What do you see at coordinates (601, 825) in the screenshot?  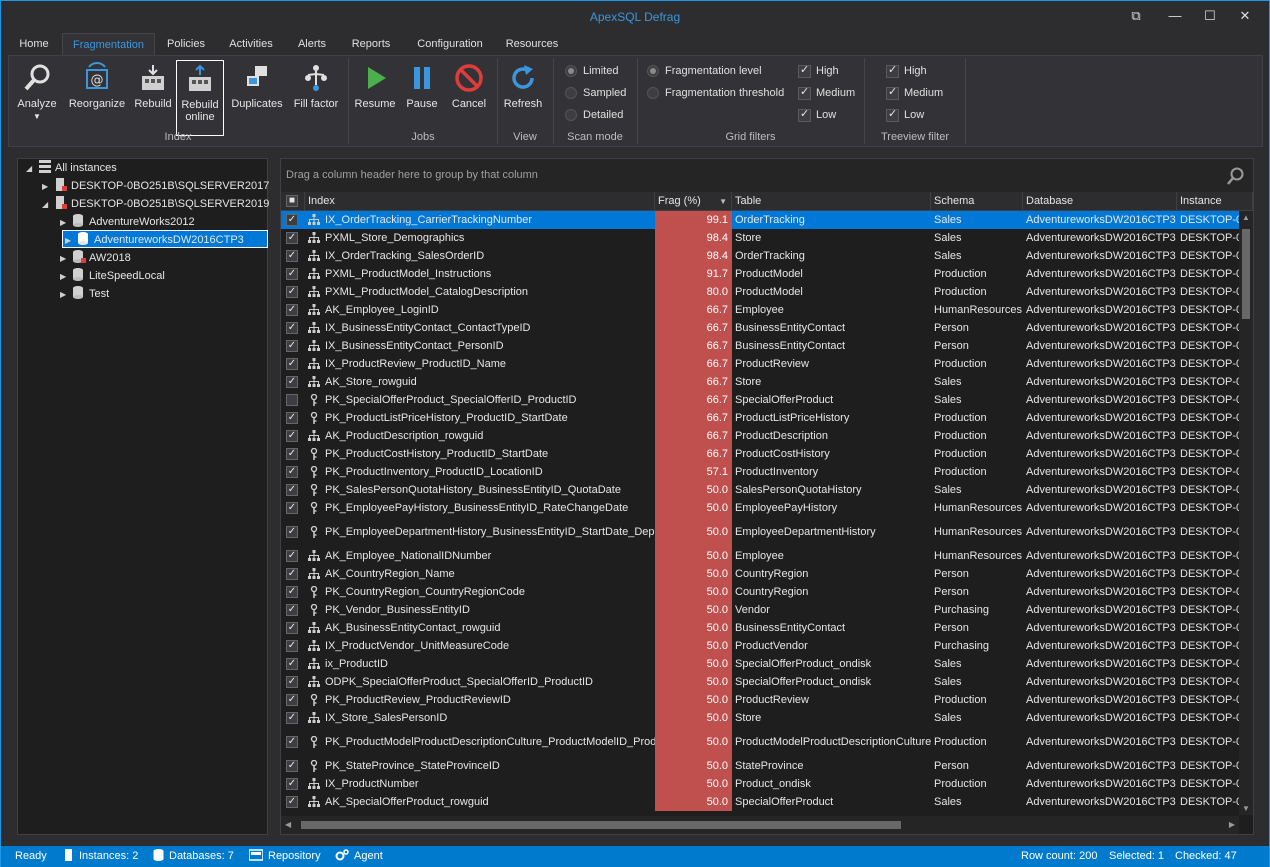 I see `horizontal-scroll-thumb` at bounding box center [601, 825].